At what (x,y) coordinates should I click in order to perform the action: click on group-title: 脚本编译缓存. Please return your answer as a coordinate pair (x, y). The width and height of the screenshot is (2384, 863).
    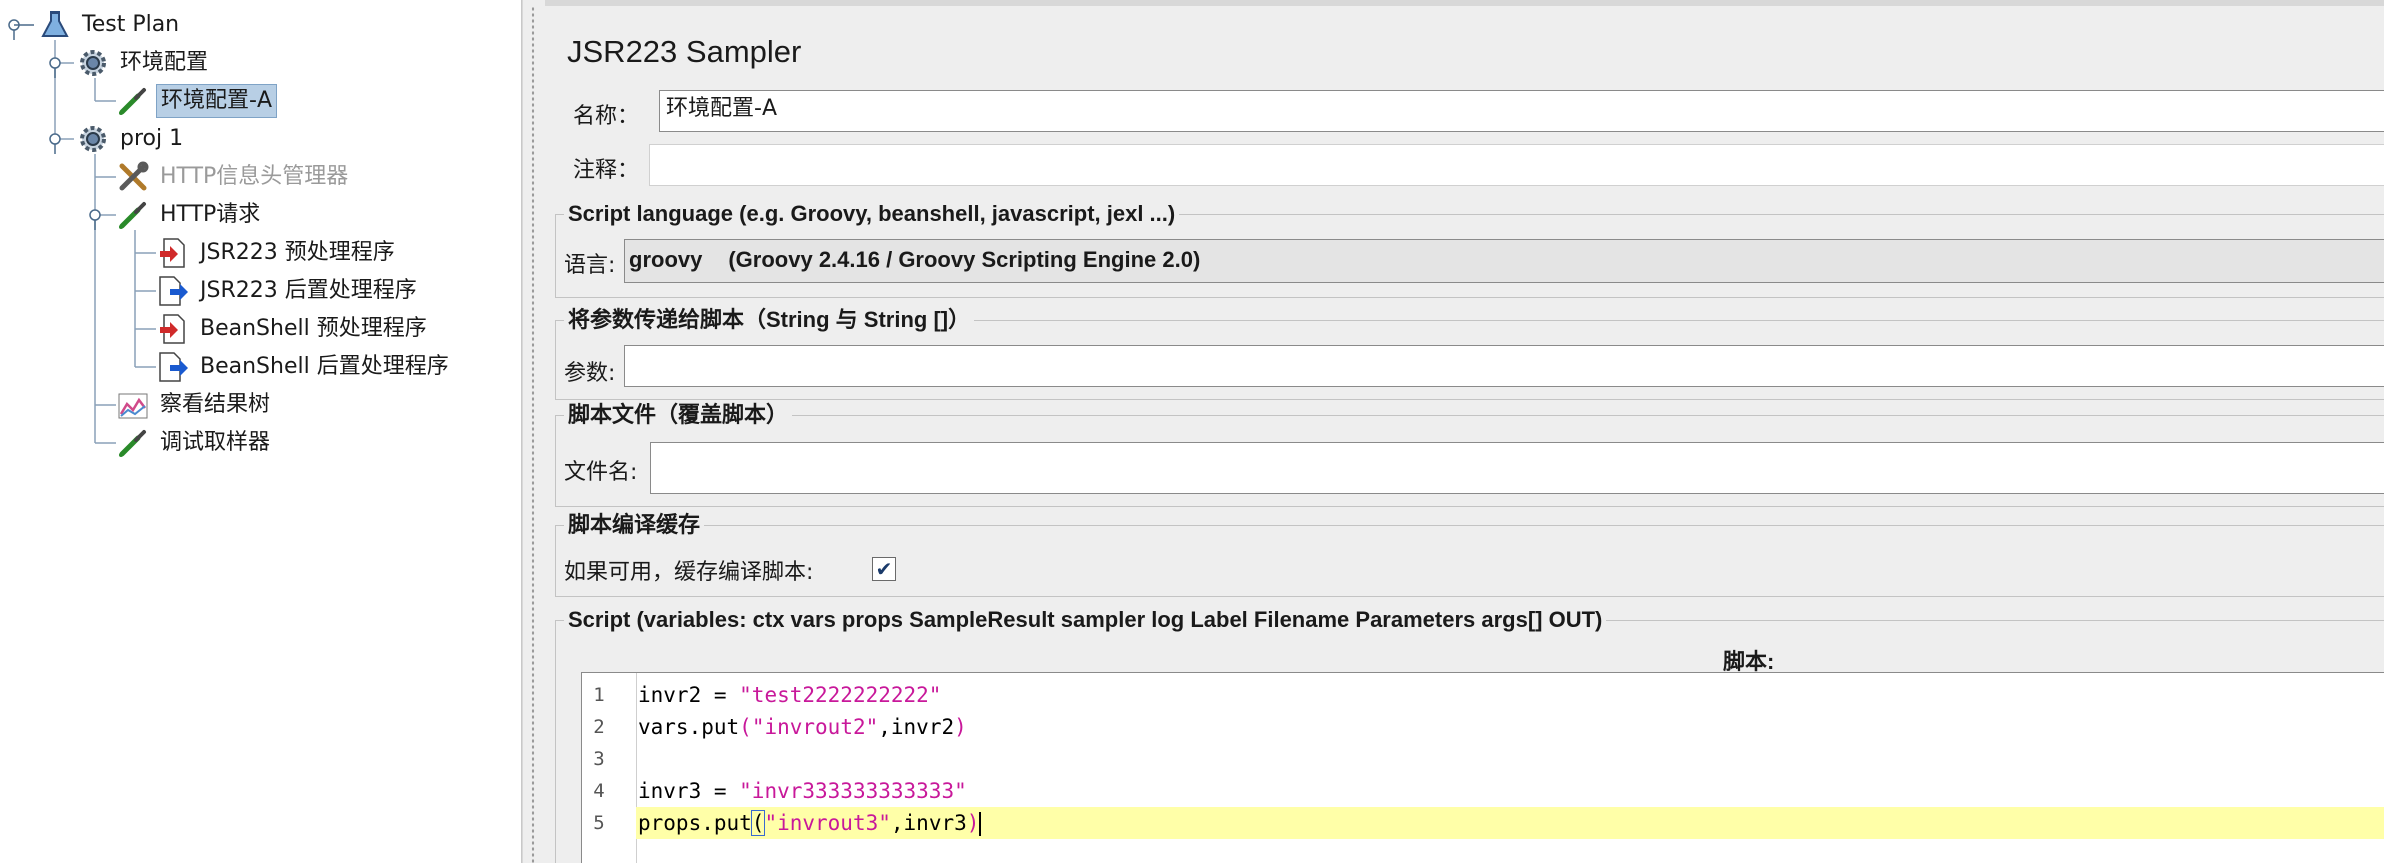
    Looking at the image, I should click on (634, 525).